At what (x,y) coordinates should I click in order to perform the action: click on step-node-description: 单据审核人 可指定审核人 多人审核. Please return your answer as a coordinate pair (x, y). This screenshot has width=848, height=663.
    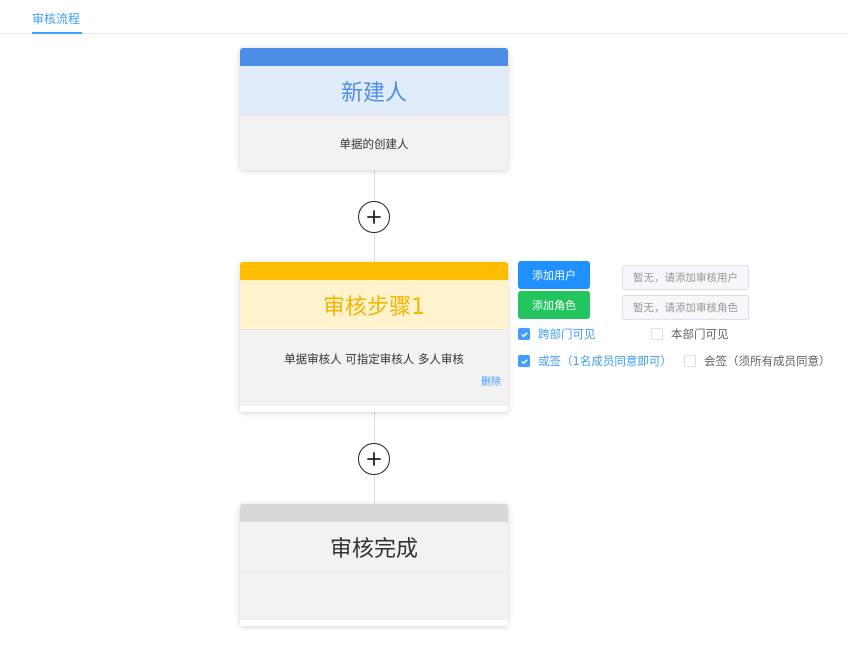
    Looking at the image, I should click on (374, 359).